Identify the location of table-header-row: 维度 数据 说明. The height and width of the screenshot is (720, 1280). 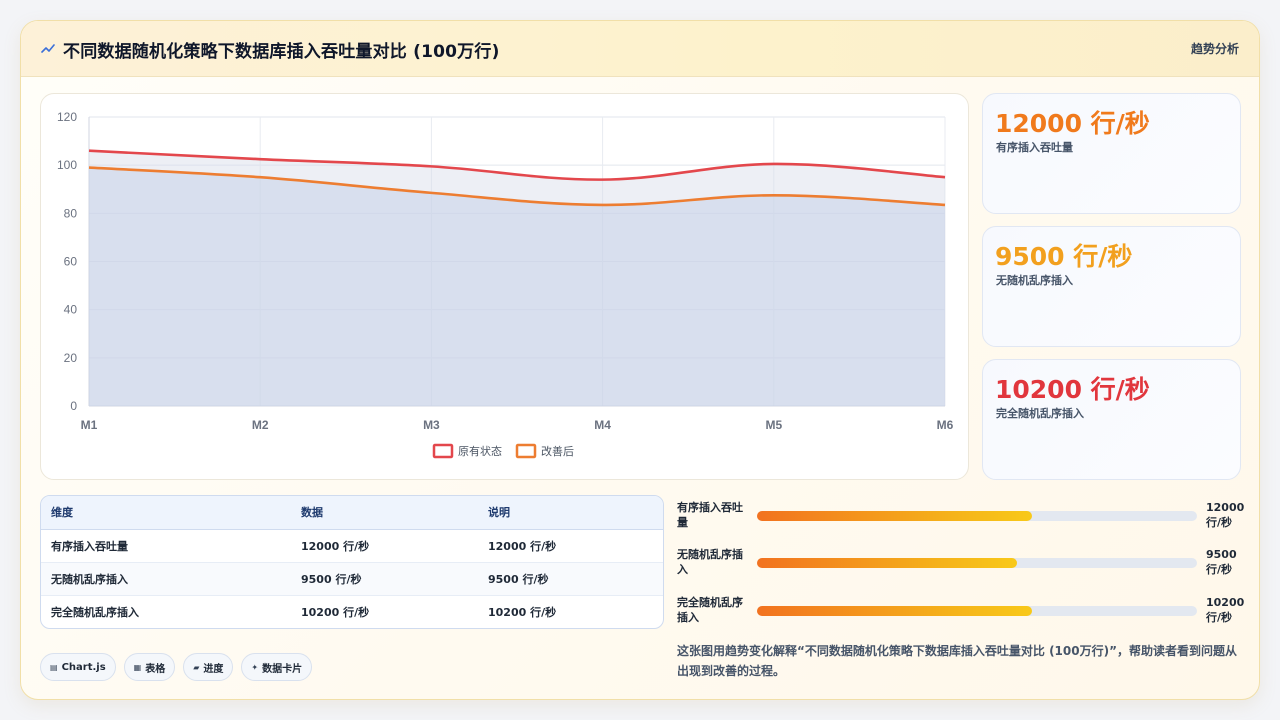
(352, 513).